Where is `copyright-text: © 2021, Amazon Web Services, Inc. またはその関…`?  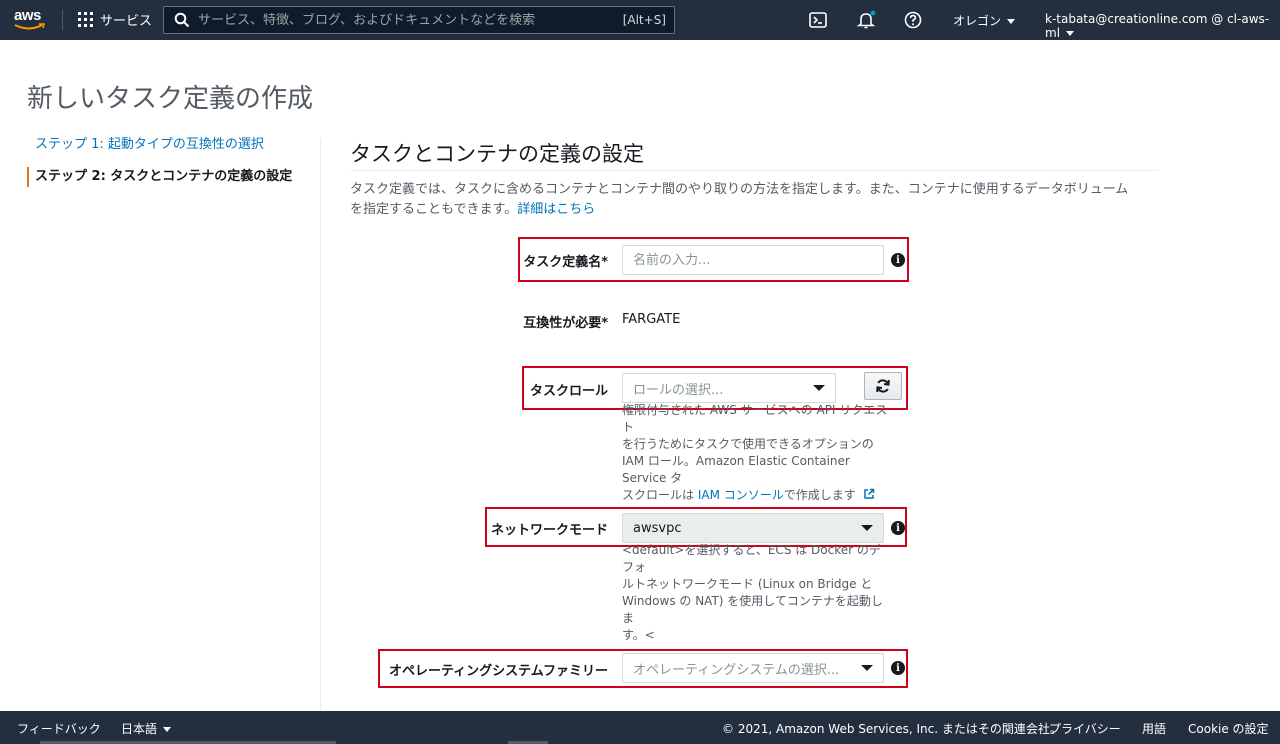
copyright-text: © 2021, Amazon Web Services, Inc. またはその関… is located at coordinates (892, 729).